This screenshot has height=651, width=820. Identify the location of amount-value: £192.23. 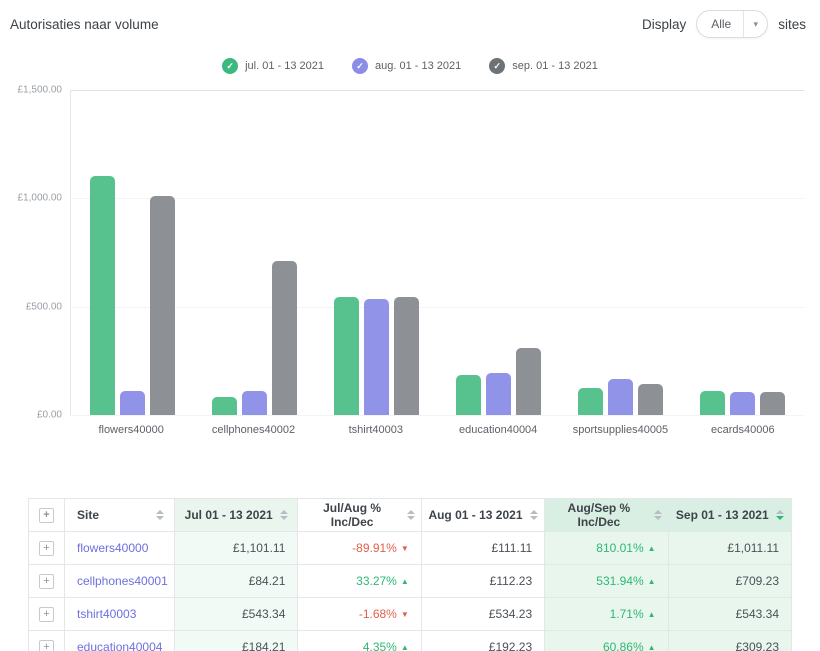
(510, 645).